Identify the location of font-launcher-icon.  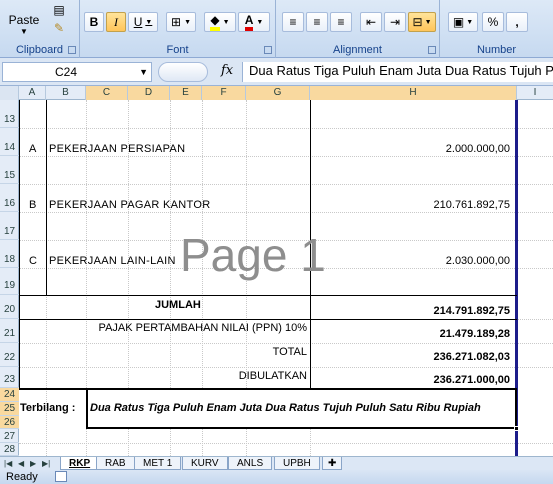
(268, 50).